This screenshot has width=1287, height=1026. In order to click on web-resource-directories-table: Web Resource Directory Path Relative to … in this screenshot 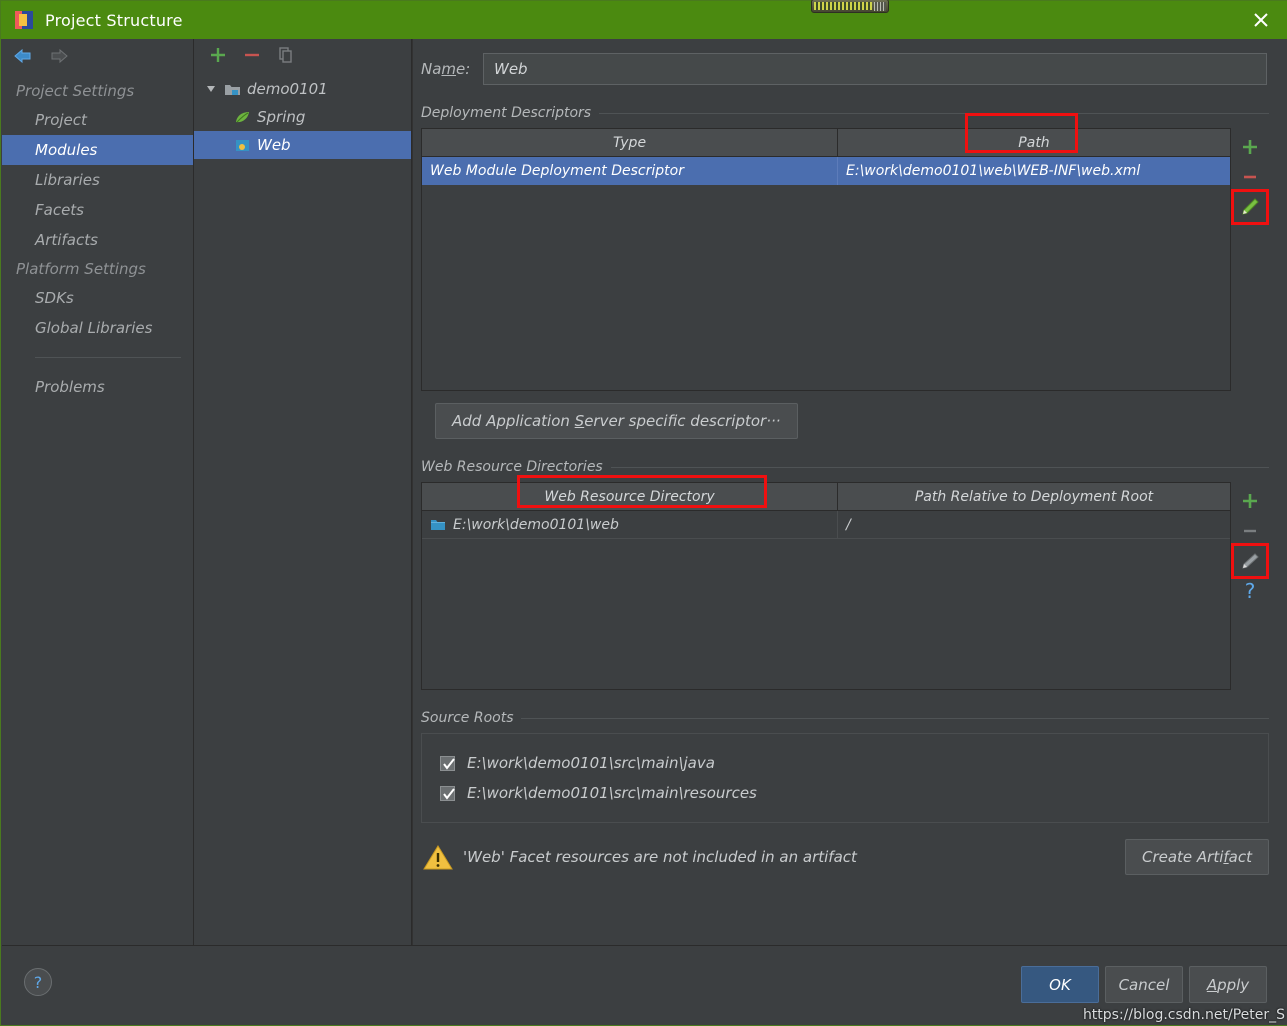, I will do `click(826, 582)`.